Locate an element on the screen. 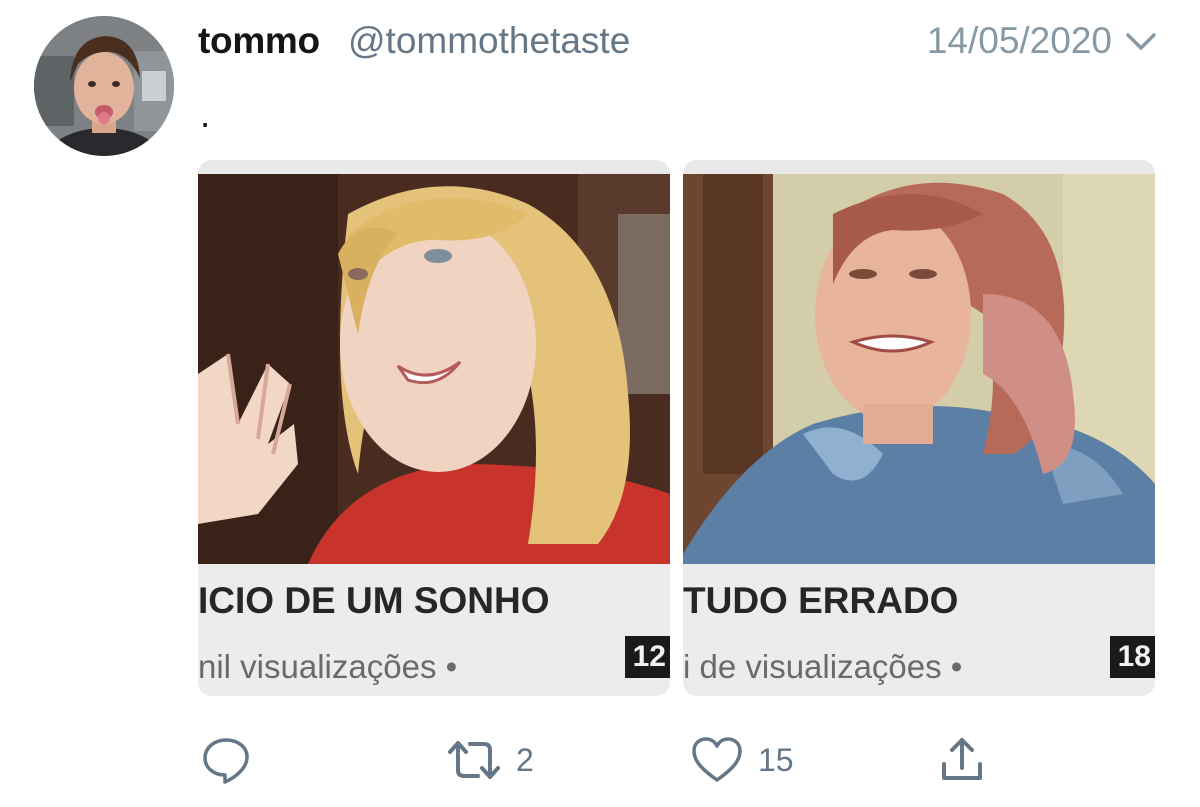 The height and width of the screenshot is (807, 1200). tweet-actions: 2 15 is located at coordinates (610, 762).